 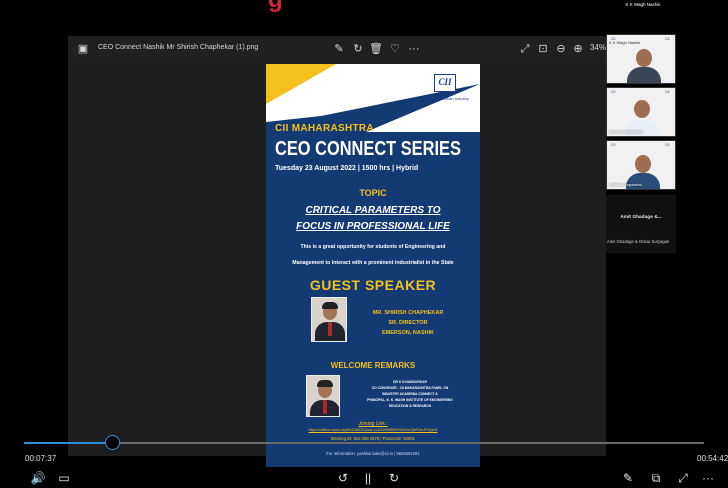 What do you see at coordinates (408, 333) in the screenshot?
I see `speaker-company: EMERSON, NASHIK` at bounding box center [408, 333].